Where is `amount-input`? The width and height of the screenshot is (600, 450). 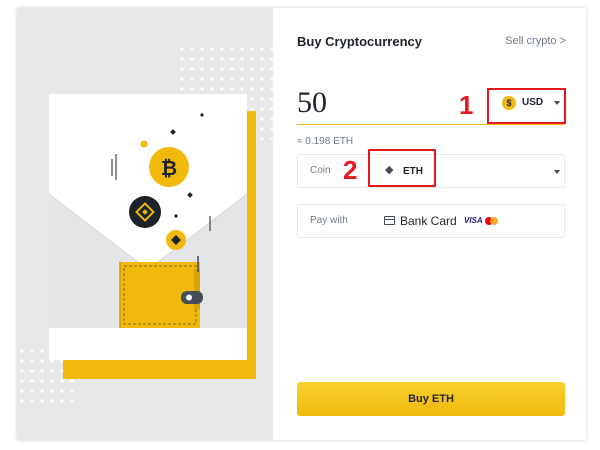 amount-input is located at coordinates (387, 103).